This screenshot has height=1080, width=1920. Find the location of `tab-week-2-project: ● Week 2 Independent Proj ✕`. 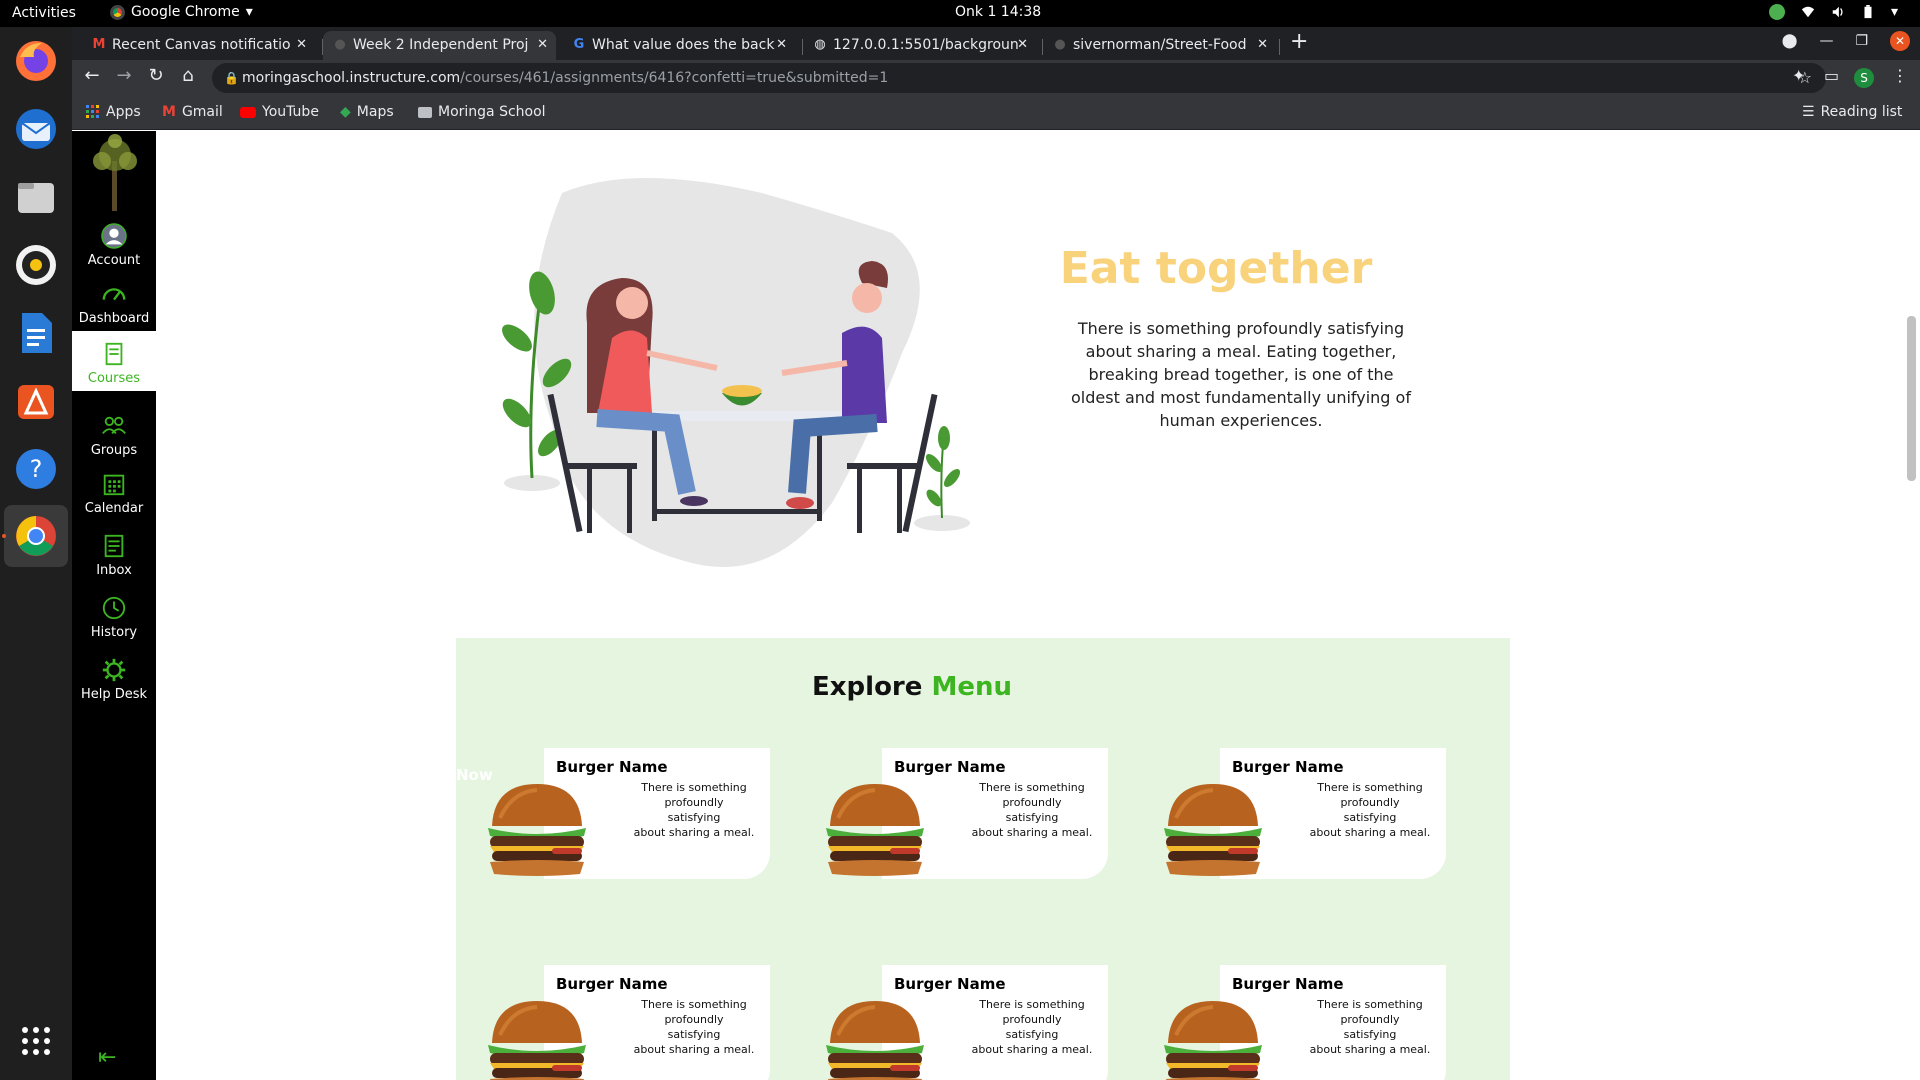

tab-week-2-project: ● Week 2 Independent Proj ✕ is located at coordinates (439, 45).